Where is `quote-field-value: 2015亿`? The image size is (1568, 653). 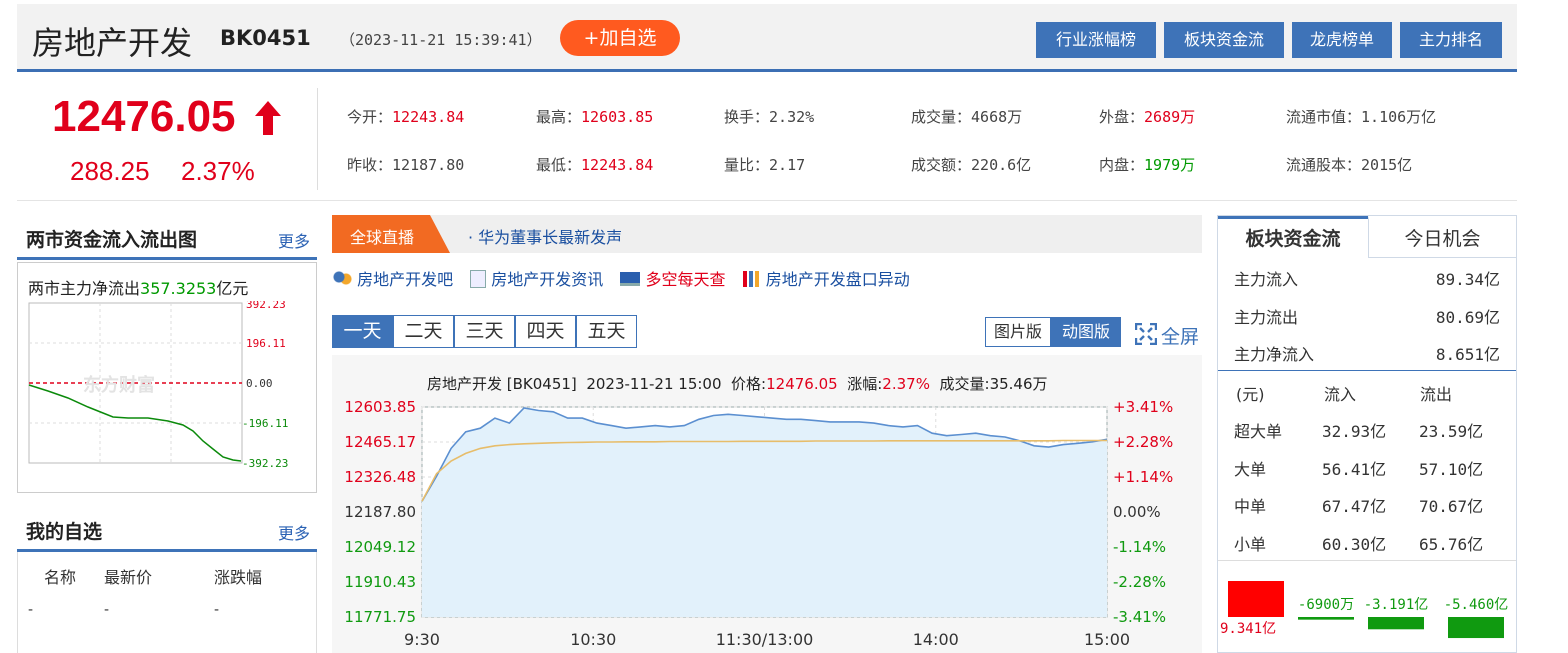 quote-field-value: 2015亿 is located at coordinates (1387, 165).